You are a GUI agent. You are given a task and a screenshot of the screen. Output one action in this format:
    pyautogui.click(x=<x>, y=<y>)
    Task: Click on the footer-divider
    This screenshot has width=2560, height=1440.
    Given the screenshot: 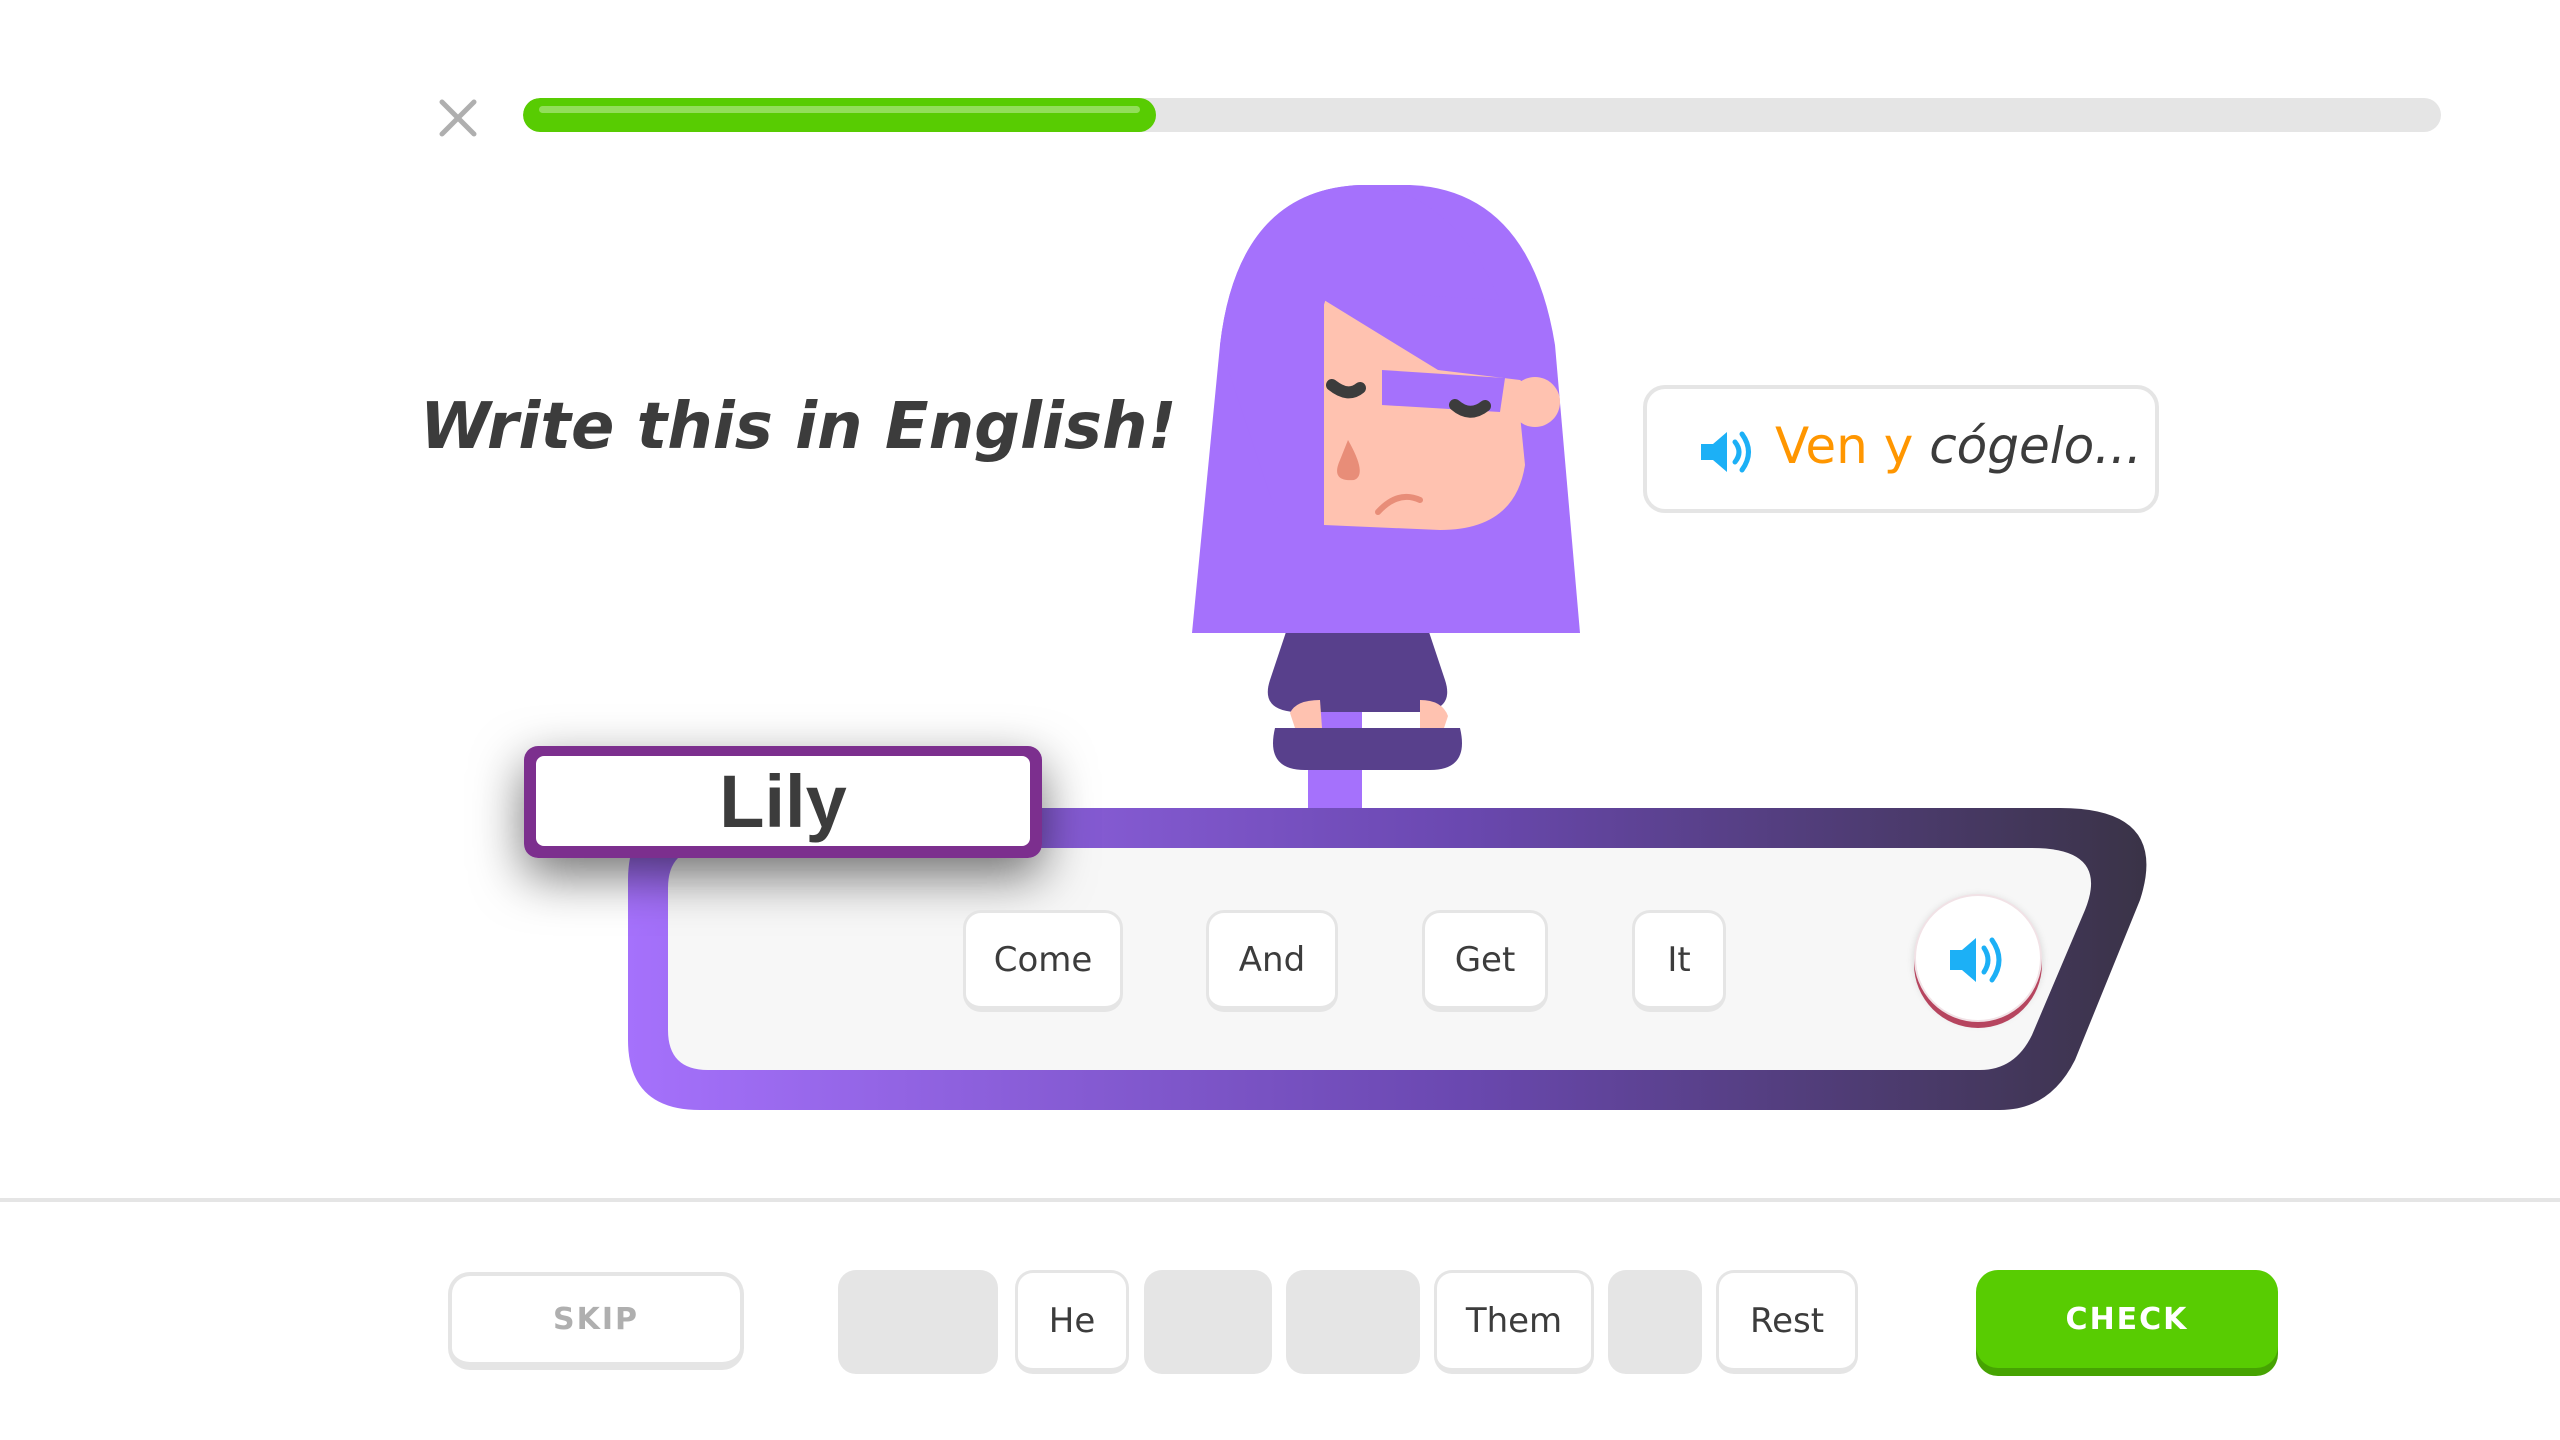 What is the action you would take?
    pyautogui.click(x=1280, y=1200)
    